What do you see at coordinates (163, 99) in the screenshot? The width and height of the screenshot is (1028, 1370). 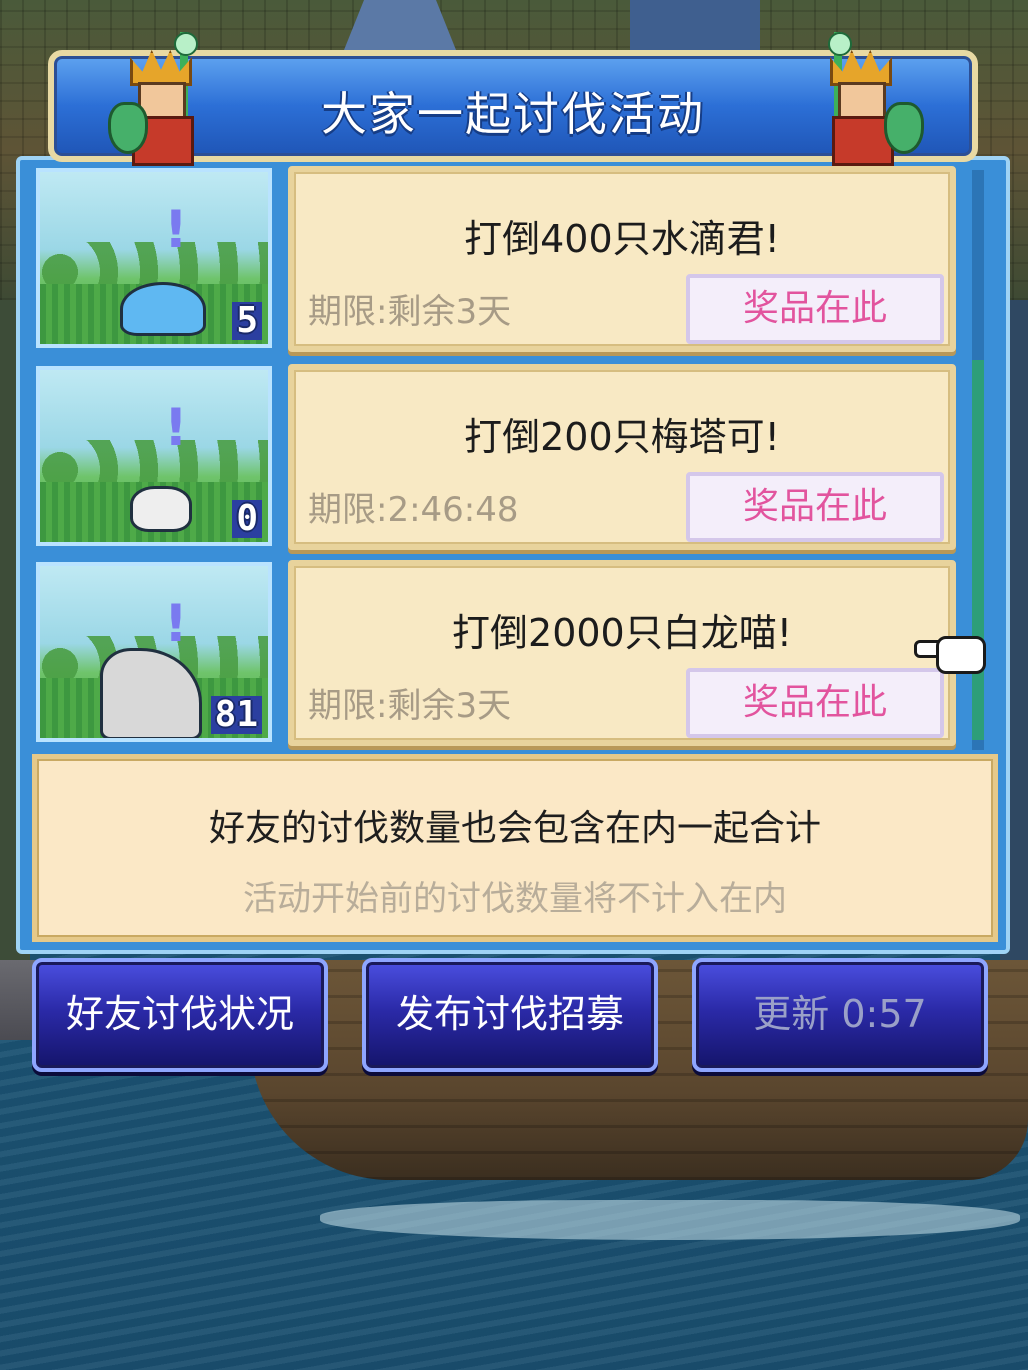 I see `king-left-icon` at bounding box center [163, 99].